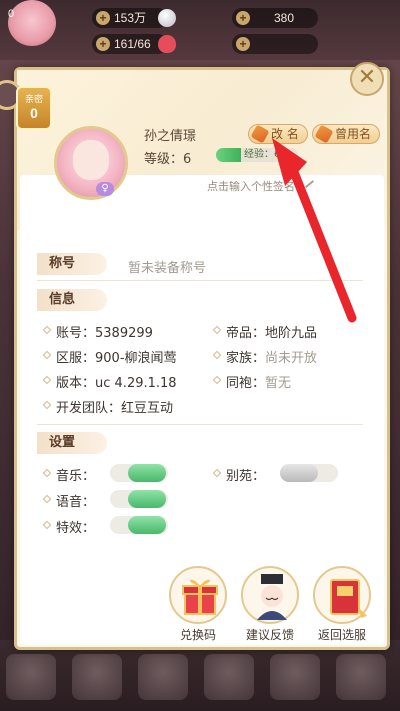 The height and width of the screenshot is (711, 400). I want to click on music-toggle, so click(139, 473).